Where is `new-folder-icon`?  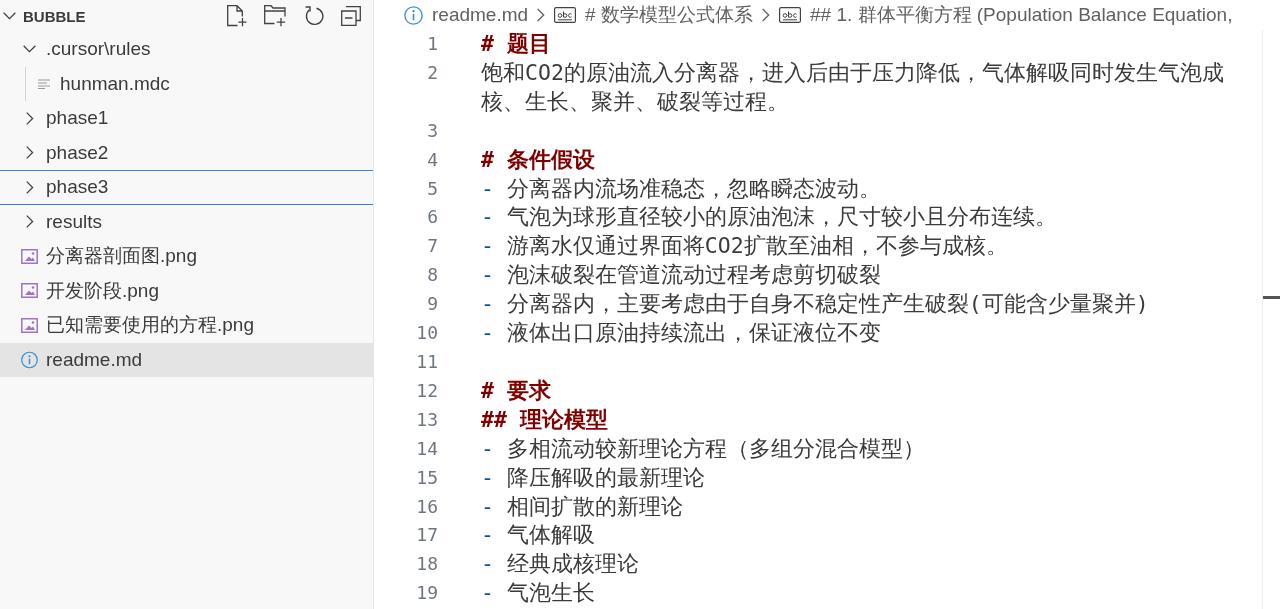 new-folder-icon is located at coordinates (275, 16).